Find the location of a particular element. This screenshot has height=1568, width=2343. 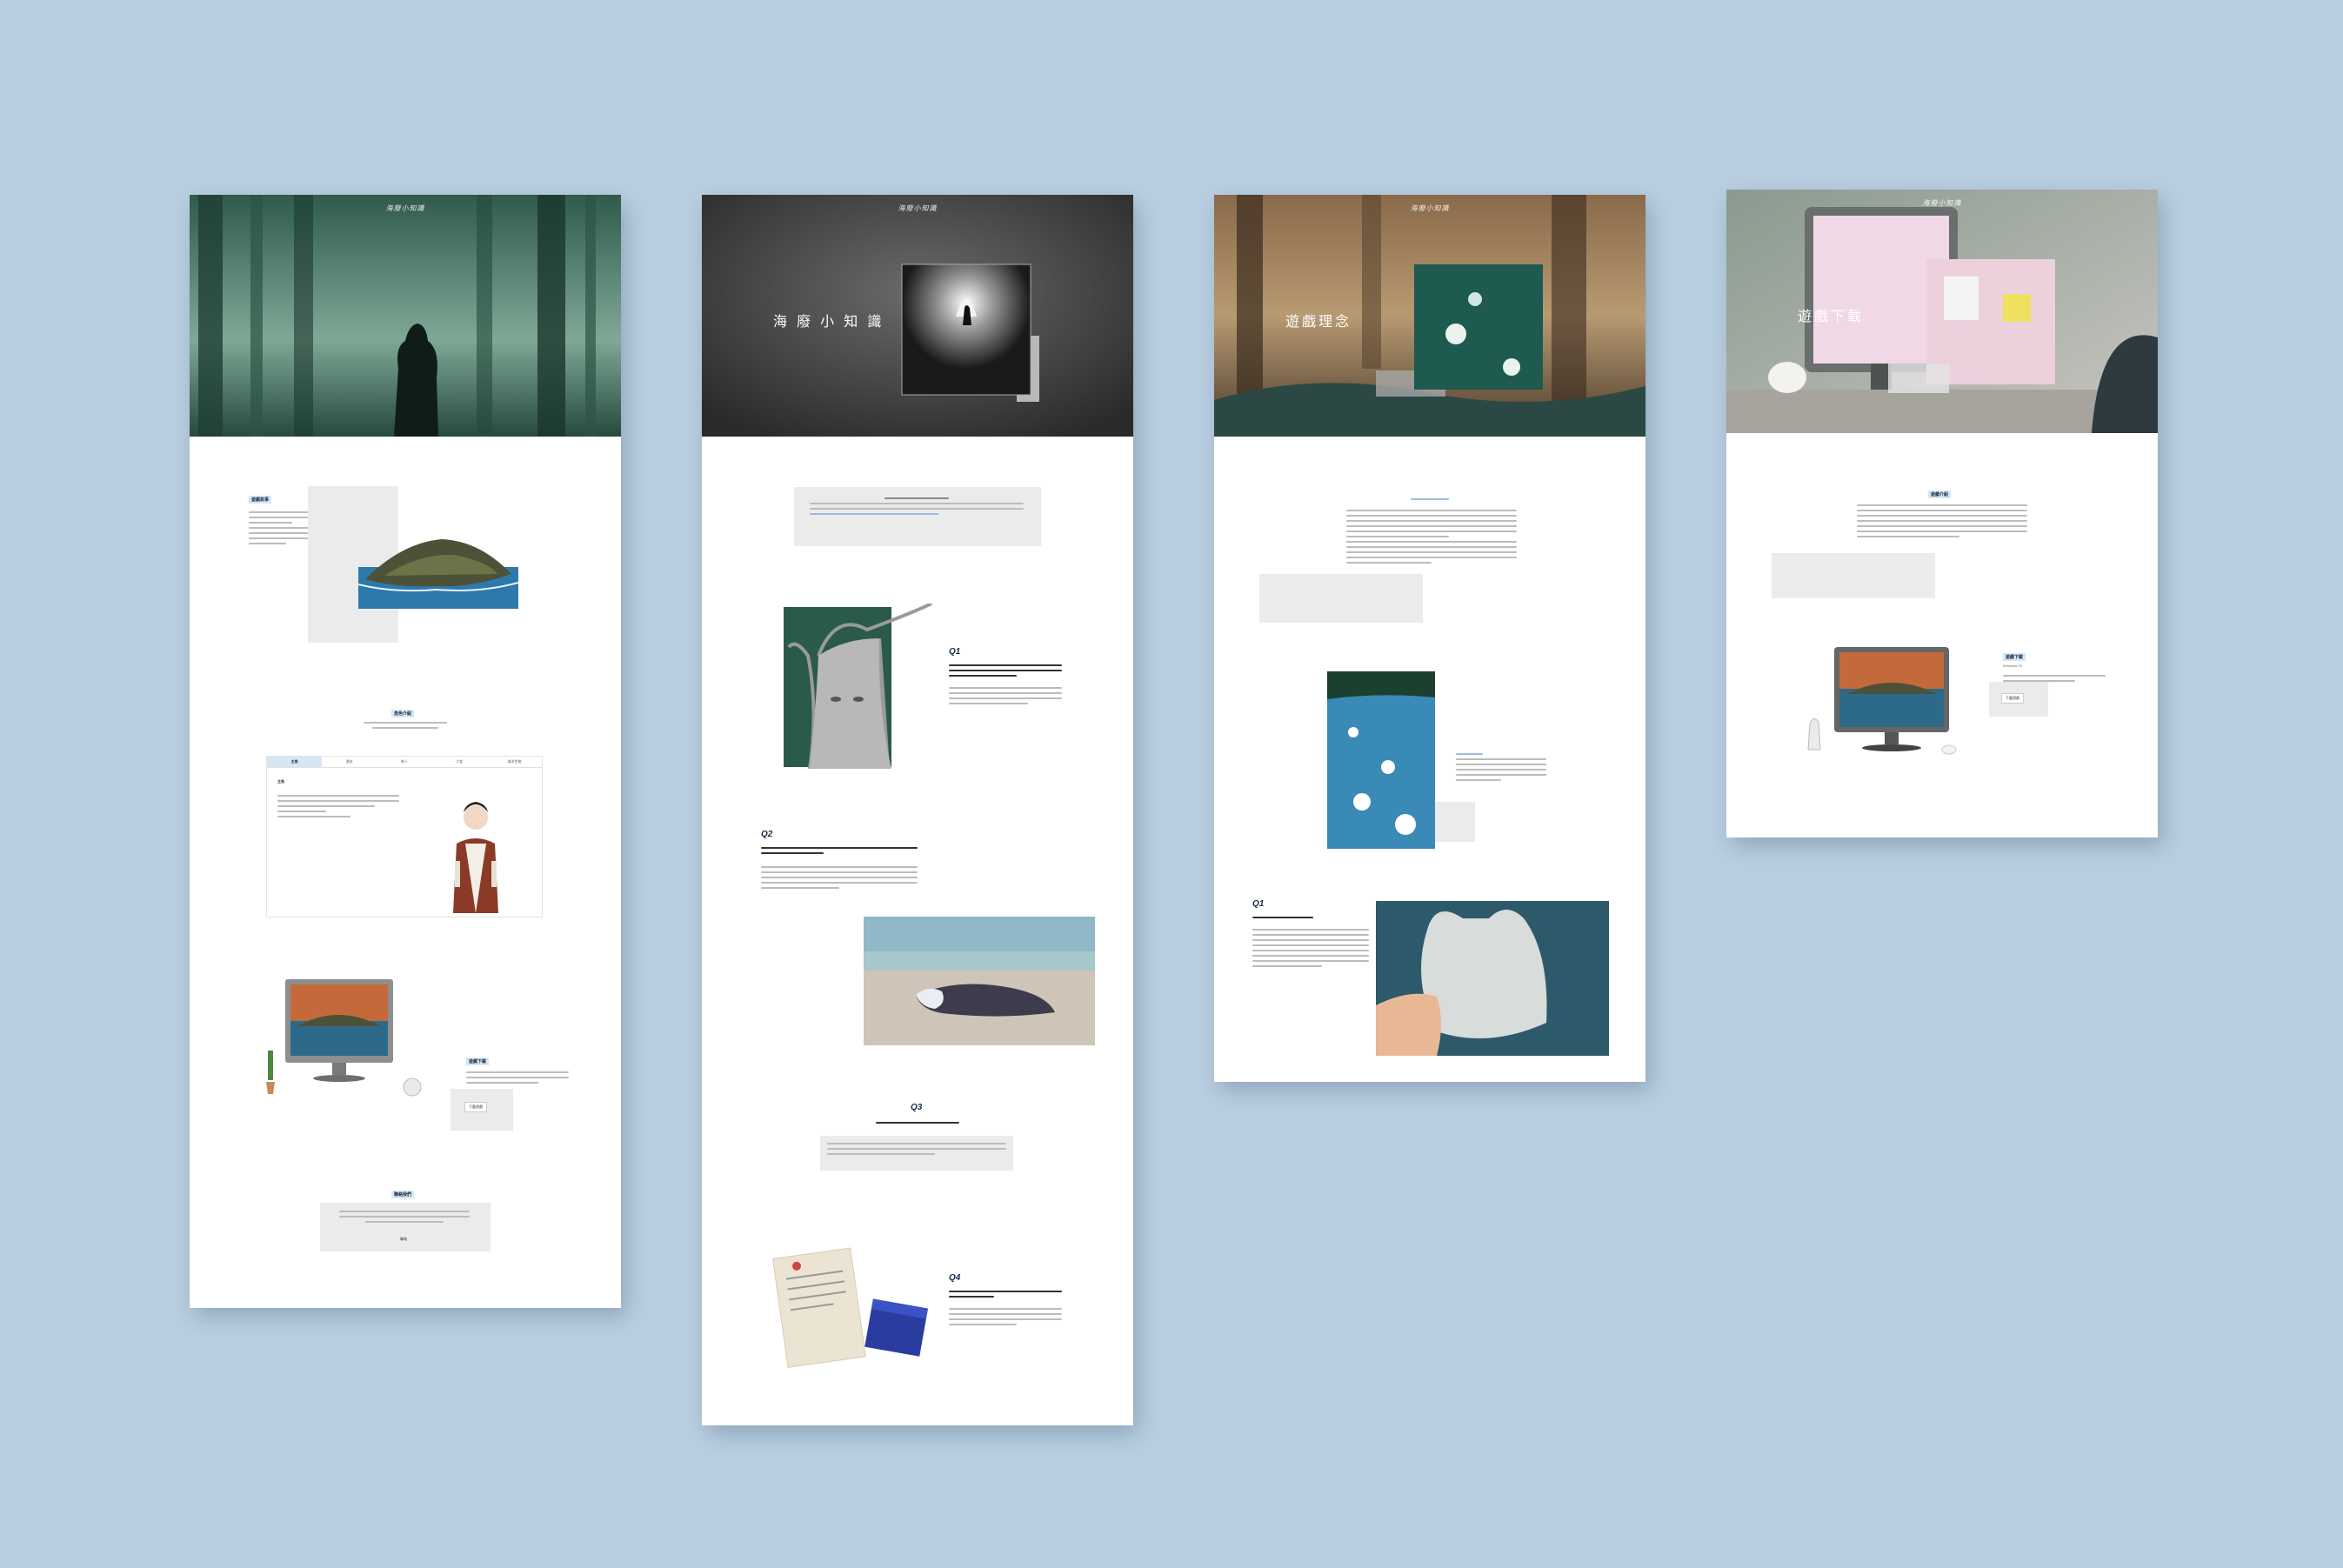

tab-protagonist: 主角 is located at coordinates (295, 762).